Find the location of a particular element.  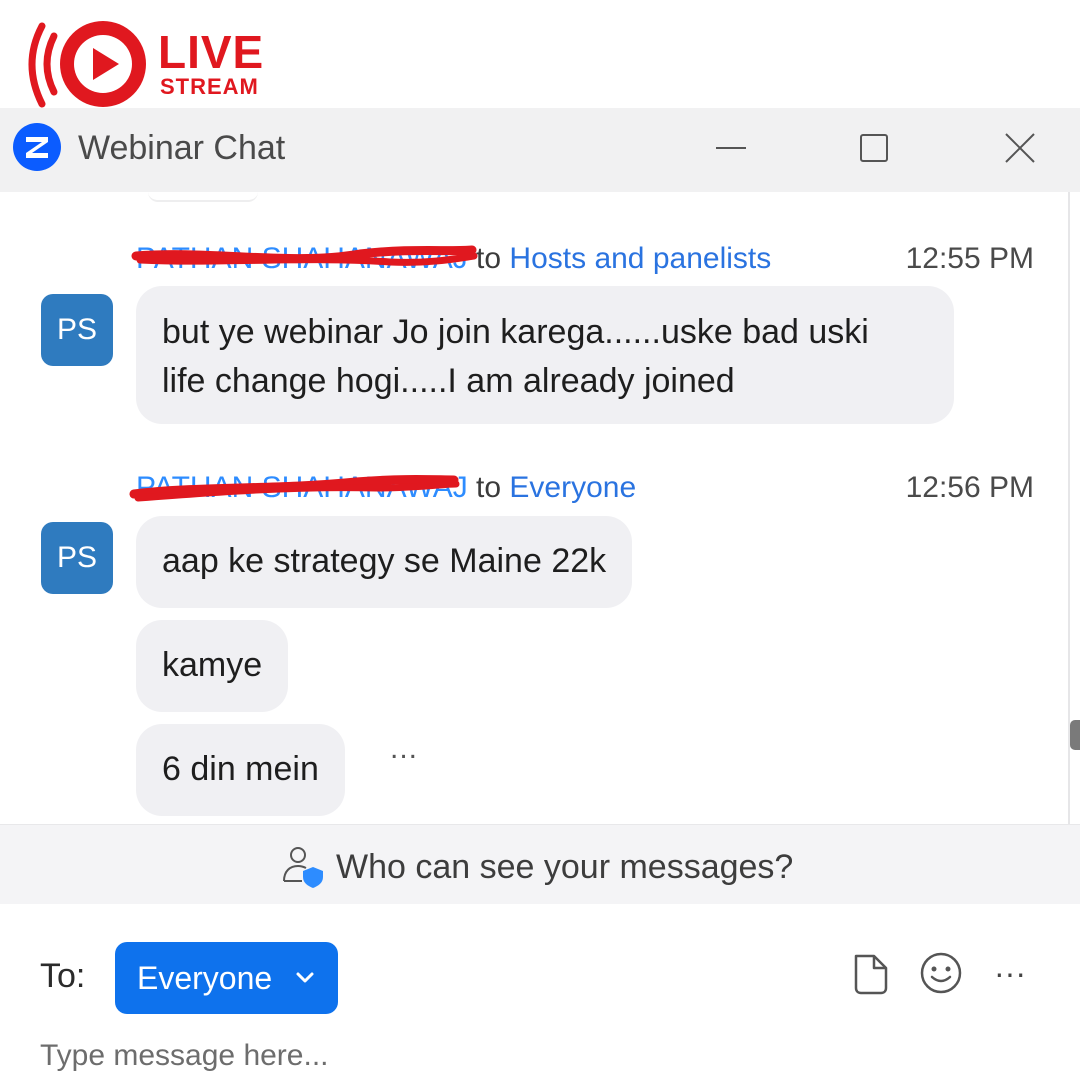

window-title: Webinar Chat is located at coordinates (182, 148).